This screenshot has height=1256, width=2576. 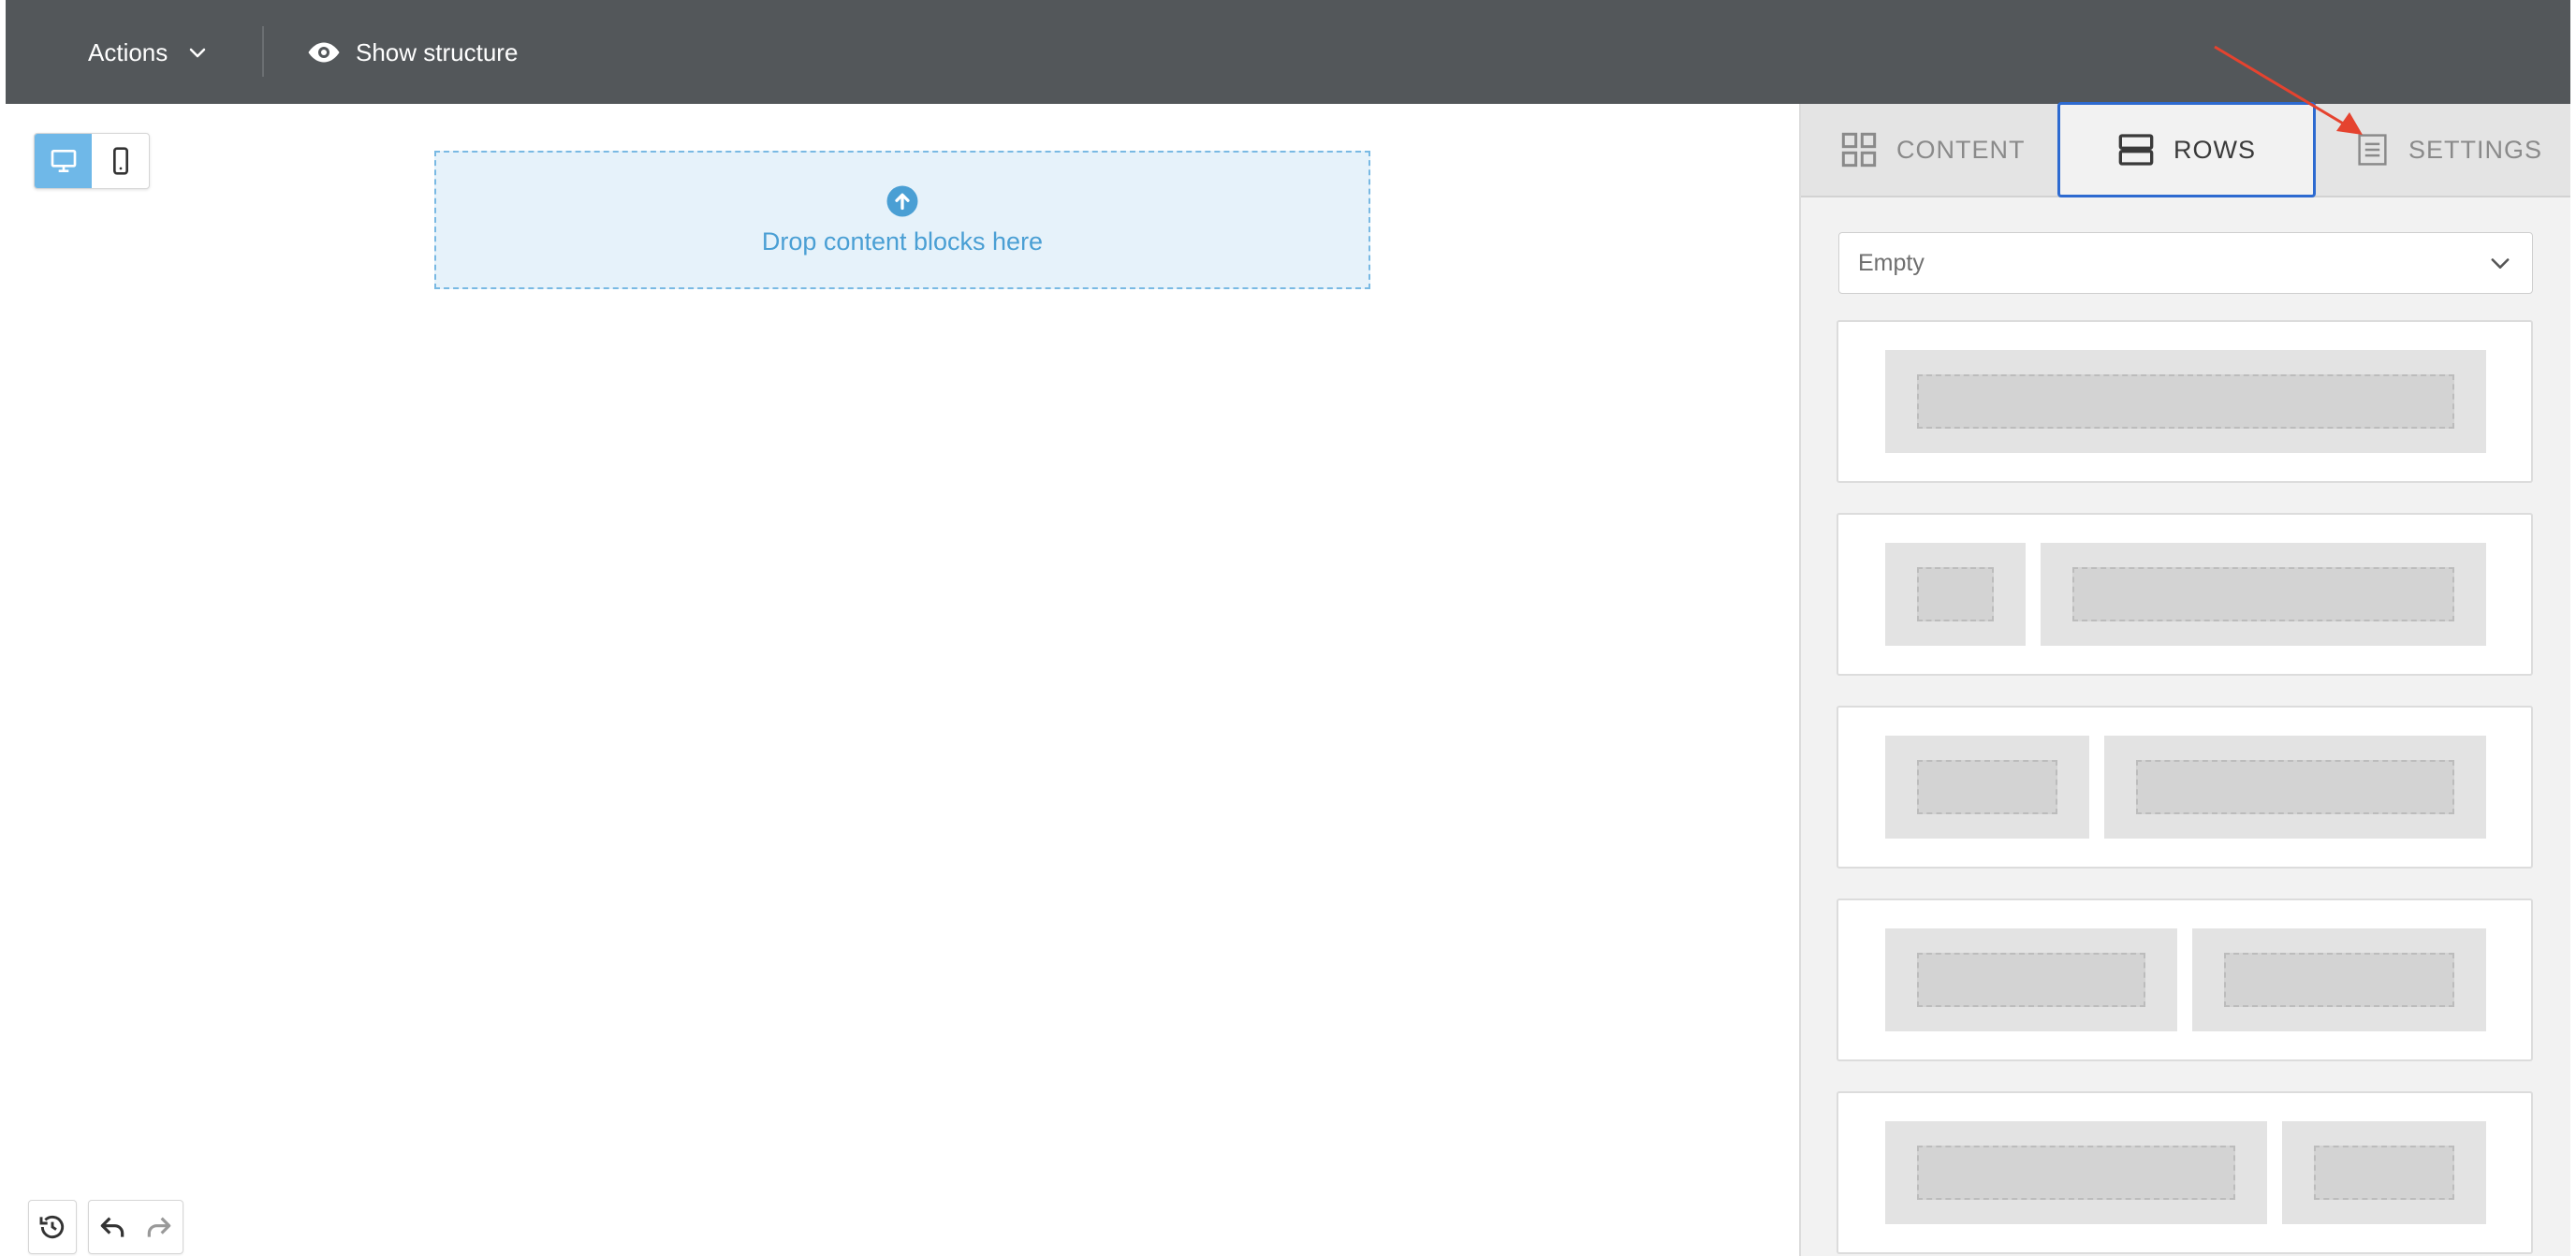 I want to click on tab-rows: ROWS, so click(x=2186, y=149).